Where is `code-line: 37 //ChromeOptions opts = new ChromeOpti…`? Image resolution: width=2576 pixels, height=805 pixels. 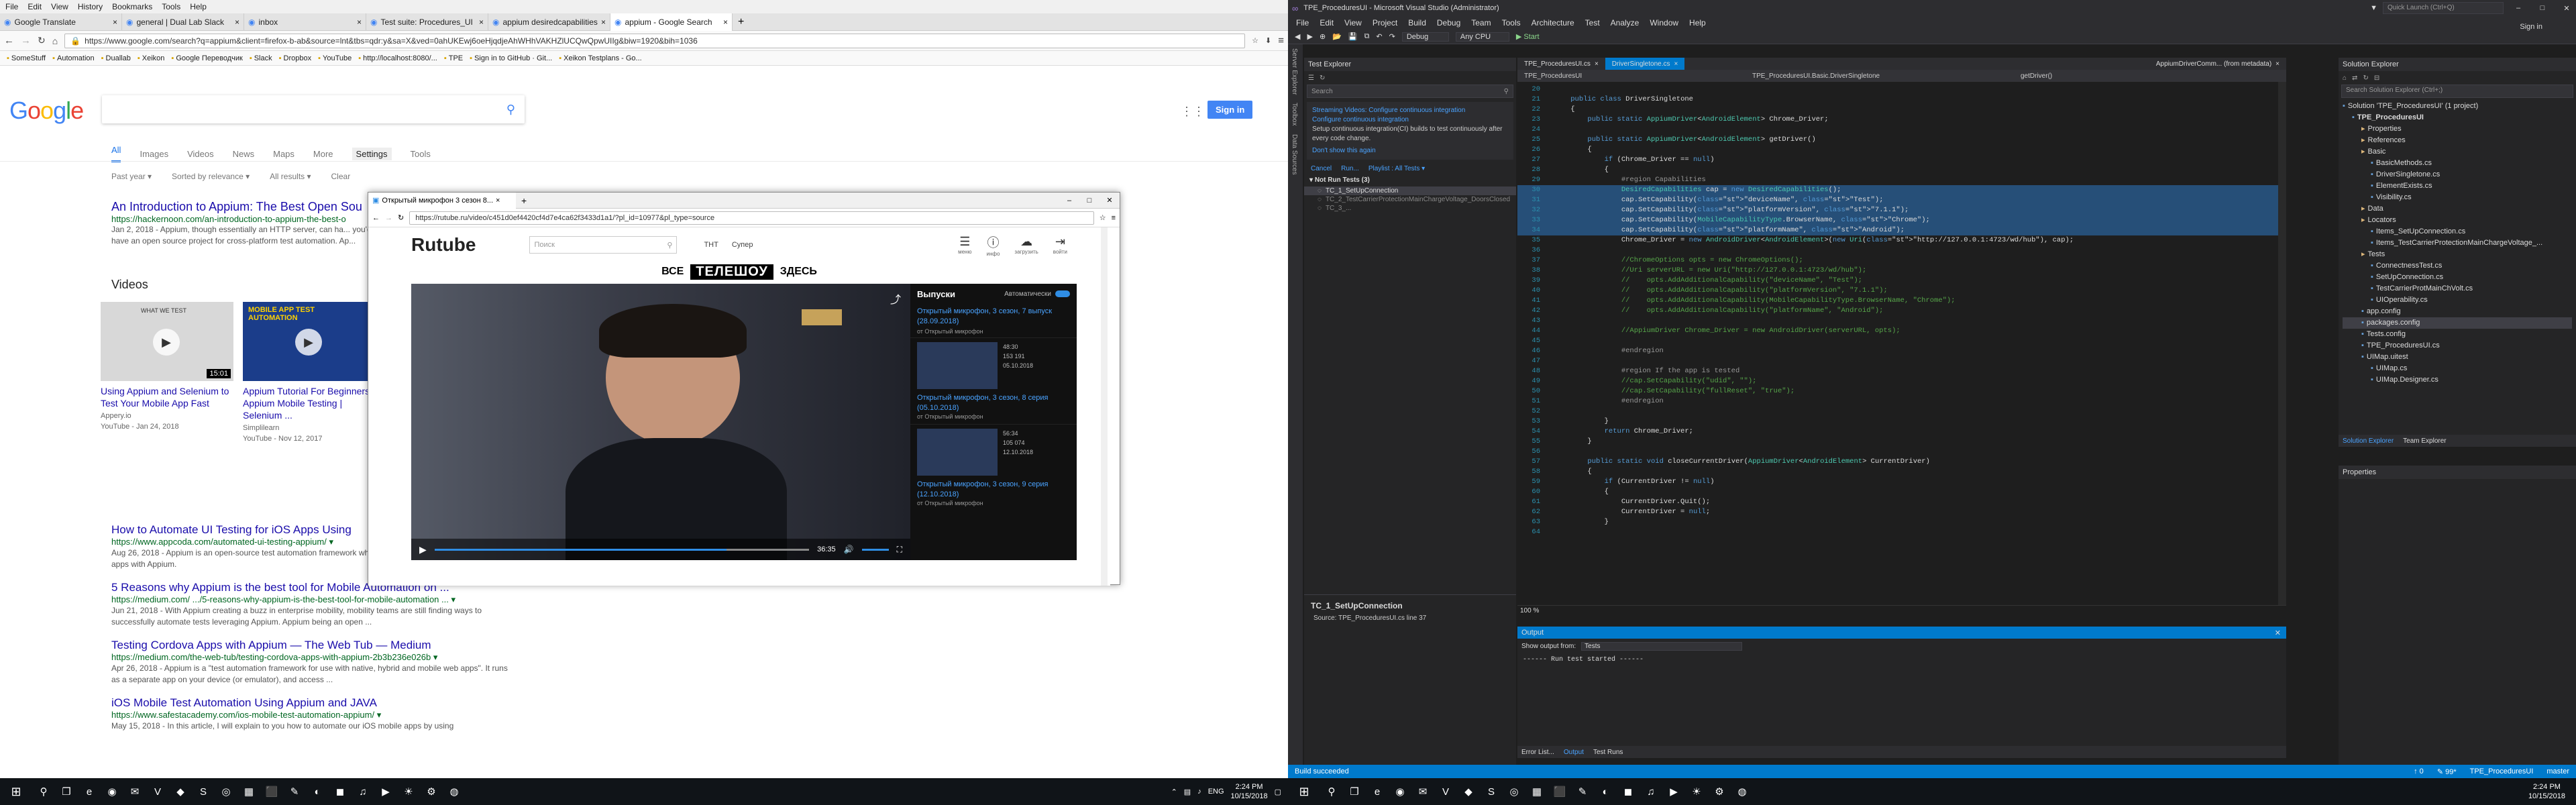
code-line: 37 //ChromeOptions opts = new ChromeOpti… is located at coordinates (1901, 261).